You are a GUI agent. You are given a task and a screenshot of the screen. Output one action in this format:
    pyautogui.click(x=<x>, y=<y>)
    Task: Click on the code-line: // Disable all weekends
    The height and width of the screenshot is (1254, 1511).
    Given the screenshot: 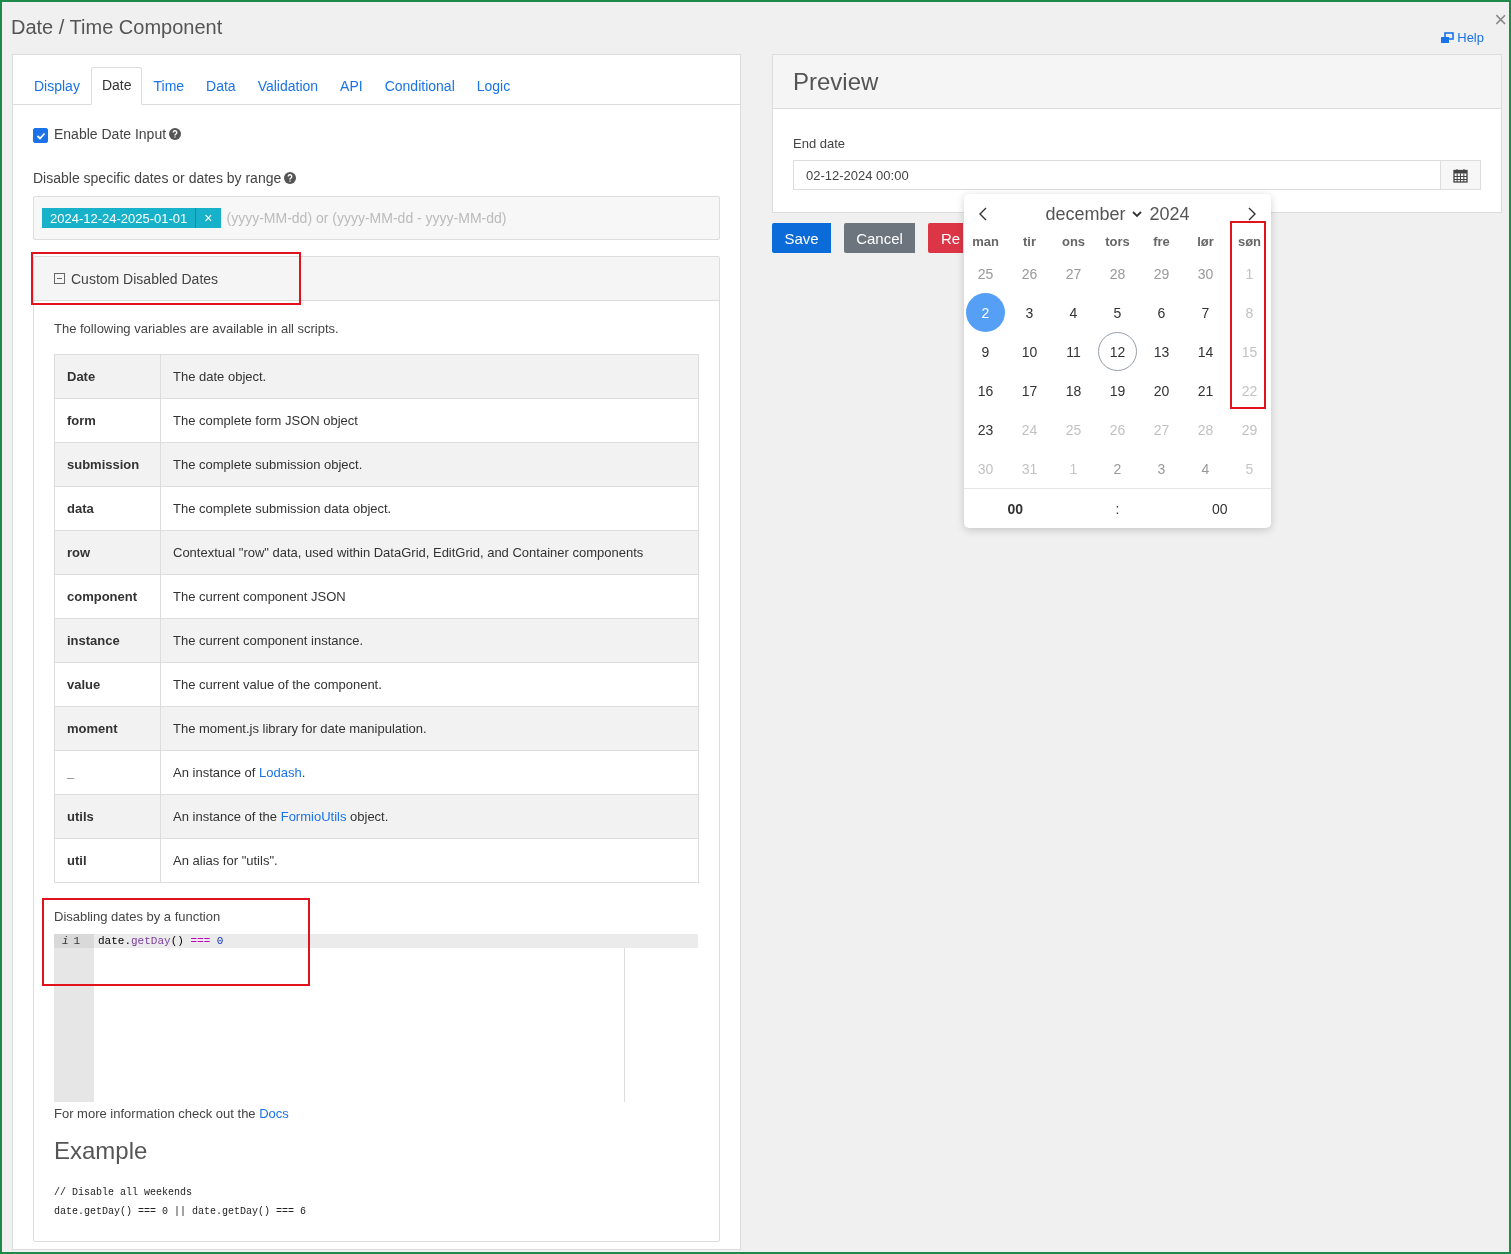 What is the action you would take?
    pyautogui.click(x=124, y=1193)
    